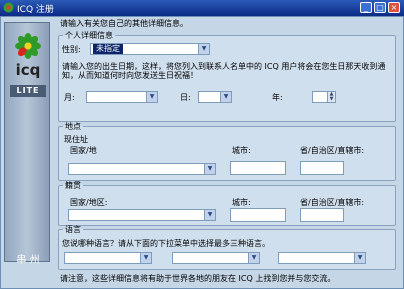 The height and width of the screenshot is (289, 404). What do you see at coordinates (322, 168) in the screenshot?
I see `location-state-input` at bounding box center [322, 168].